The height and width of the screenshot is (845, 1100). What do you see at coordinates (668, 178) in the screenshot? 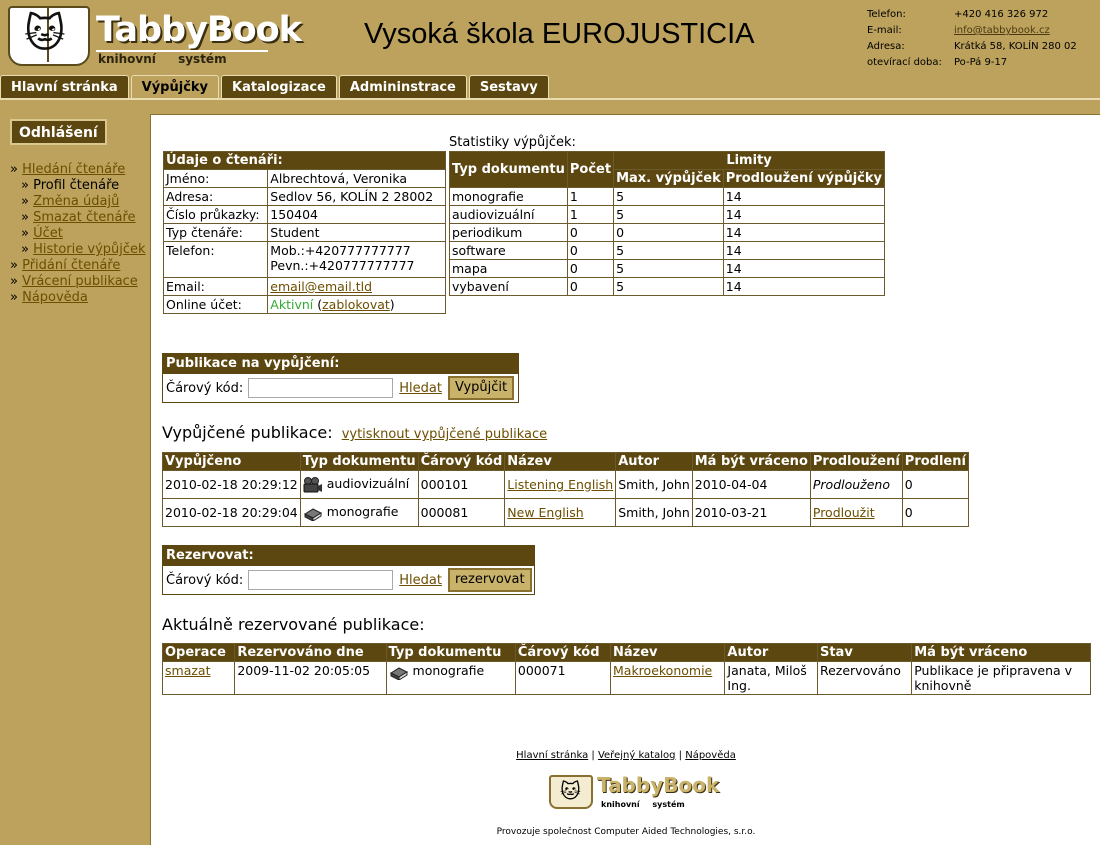
I see `stats-col-max: Max. výpůjček` at bounding box center [668, 178].